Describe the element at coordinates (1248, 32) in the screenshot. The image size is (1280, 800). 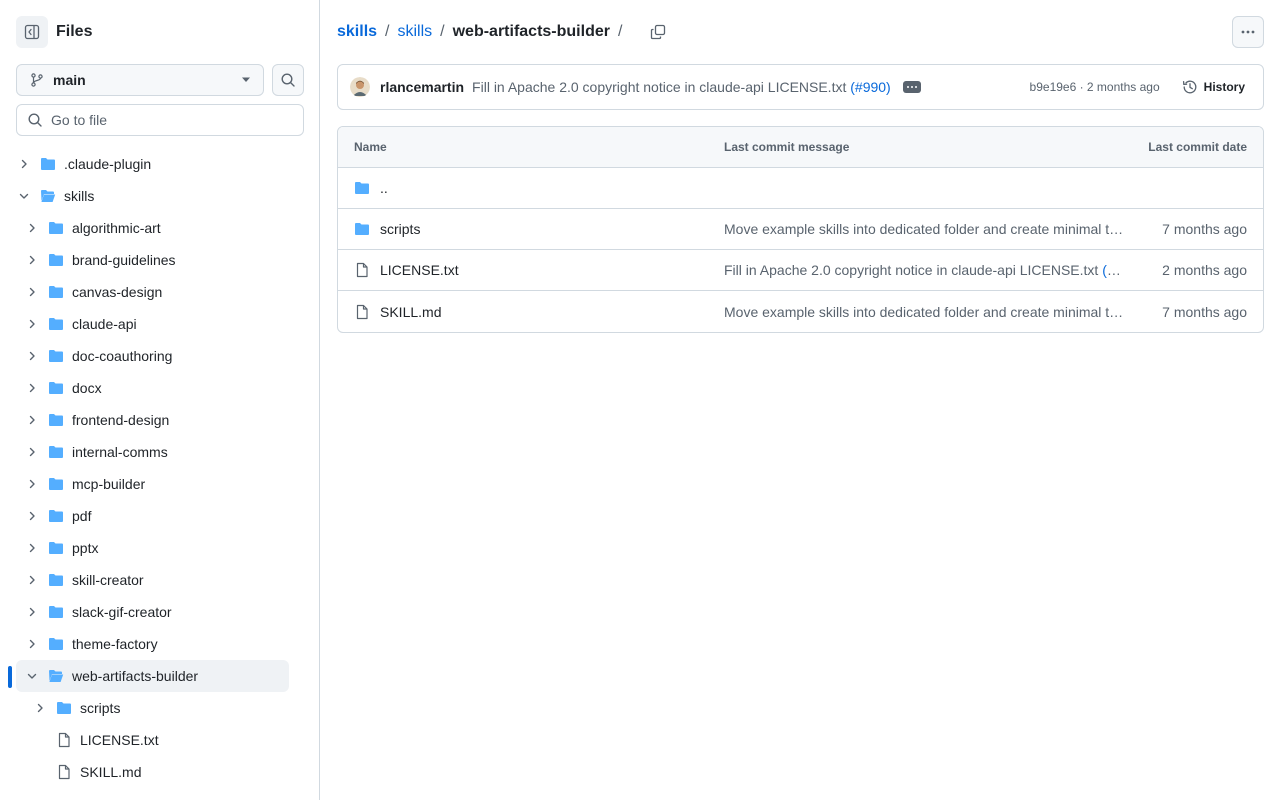
I see `more-options-button` at that location.